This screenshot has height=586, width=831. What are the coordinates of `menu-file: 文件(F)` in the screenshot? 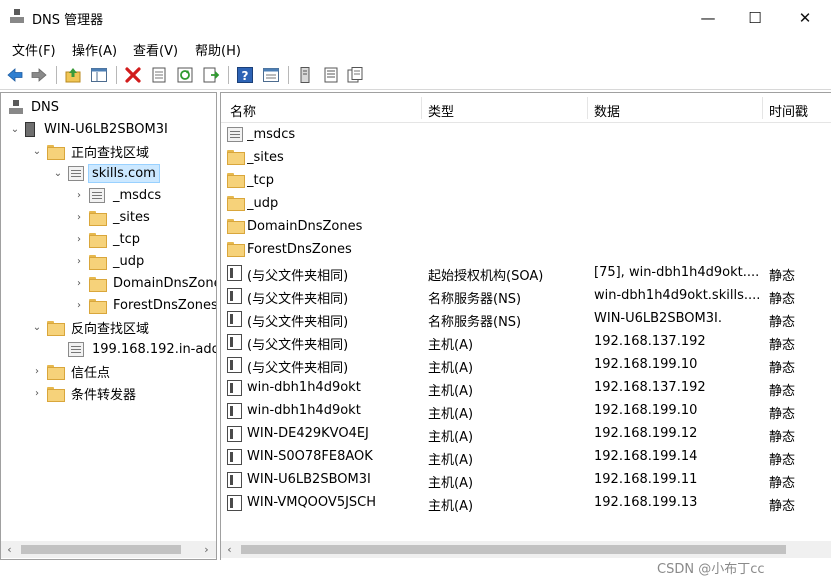 It's located at (34, 49).